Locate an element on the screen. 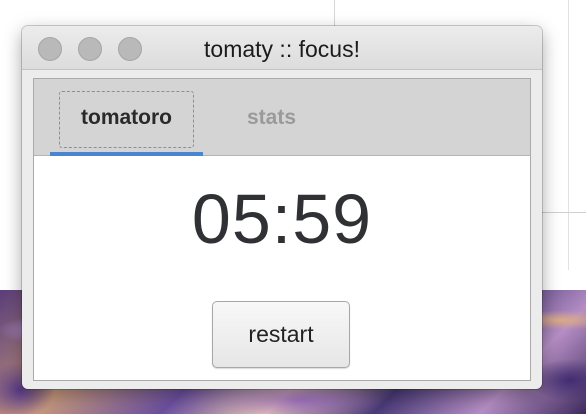 This screenshot has width=586, height=414. tab-label: tomatoro is located at coordinates (126, 117).